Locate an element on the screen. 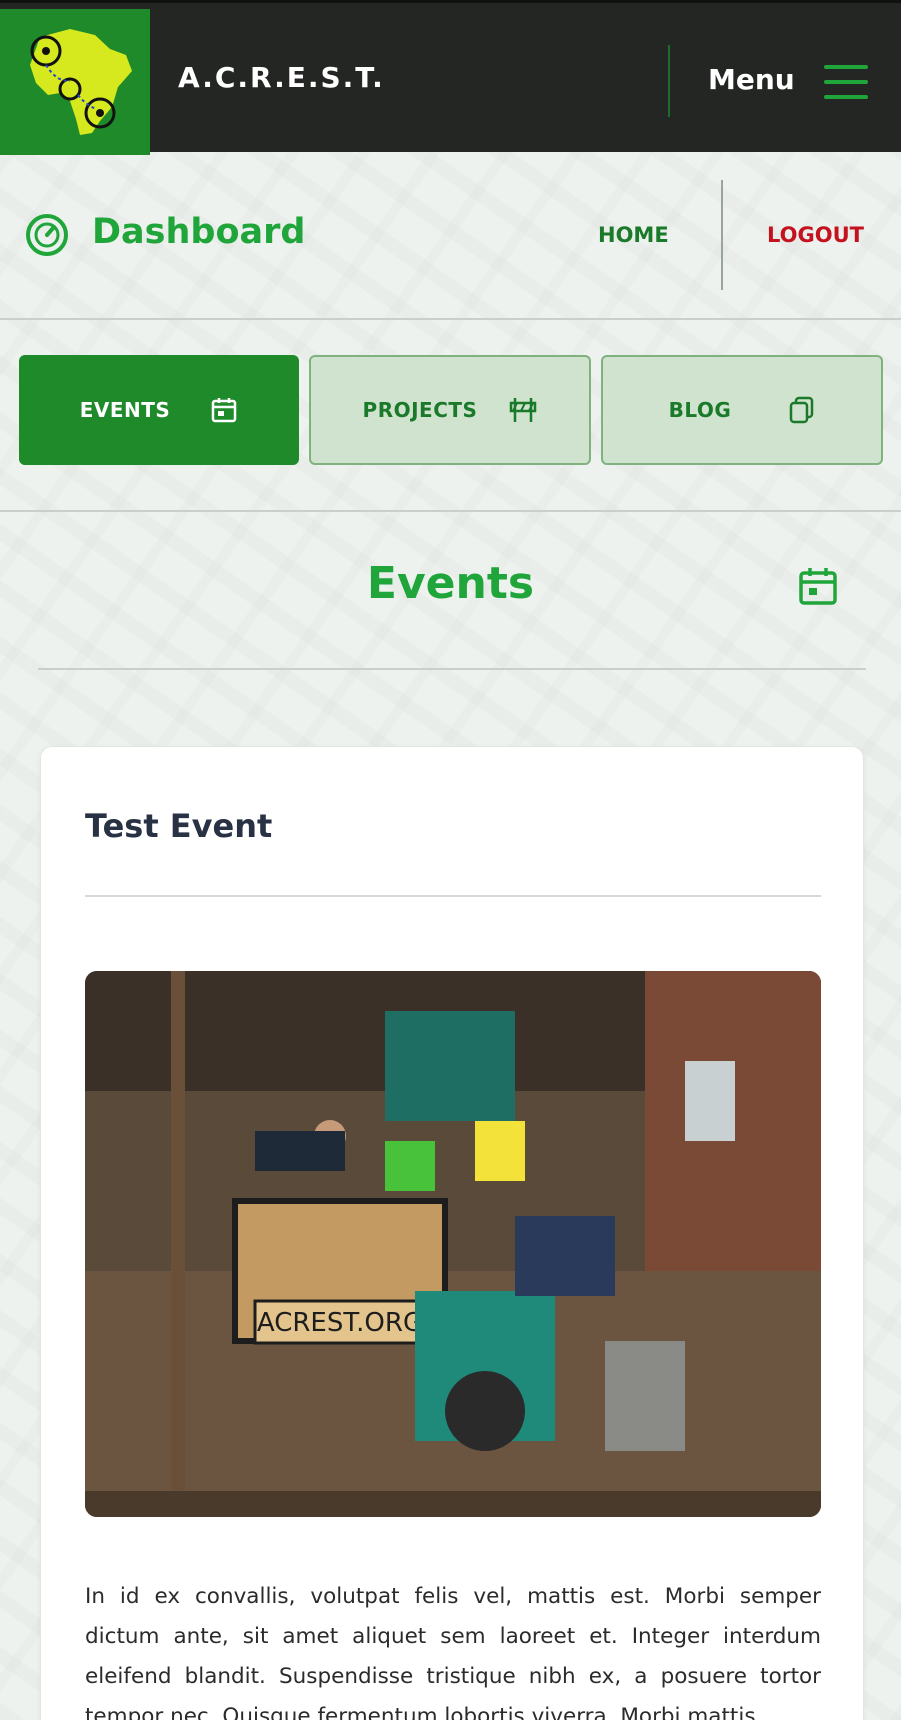 This screenshot has width=901, height=1720. top-navbar: A.C.R.E.S.T. Menu is located at coordinates (450, 77).